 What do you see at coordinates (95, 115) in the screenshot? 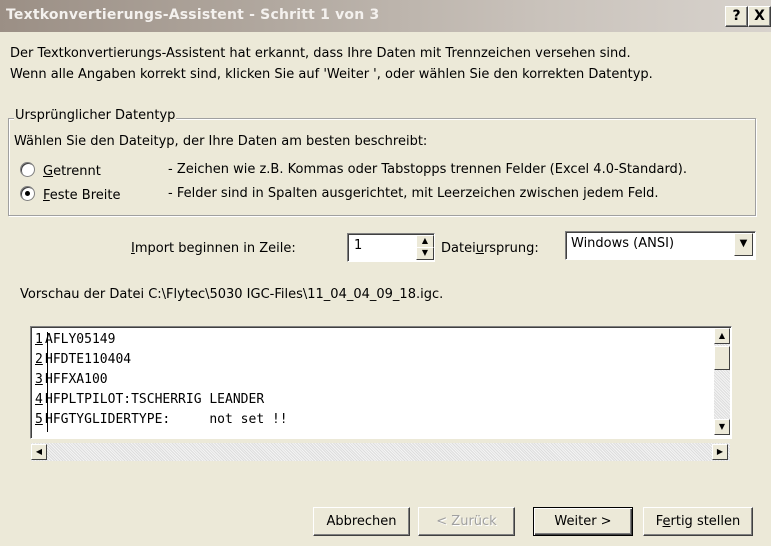
I see `datatype-group-legend: Ursprünglicher Datentyp` at bounding box center [95, 115].